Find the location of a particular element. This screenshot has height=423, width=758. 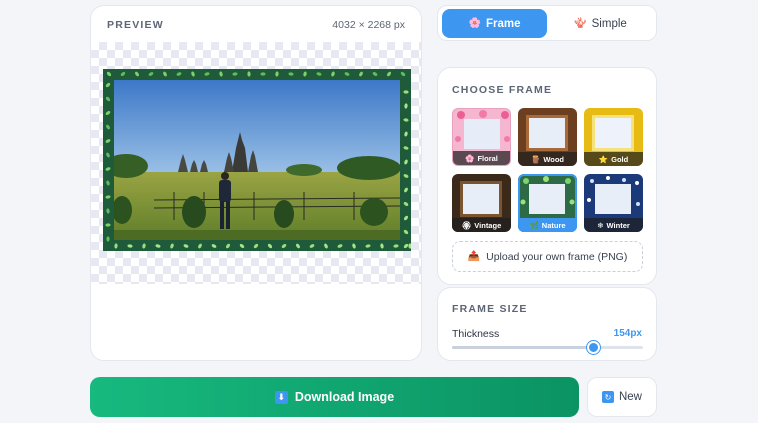

frame-option-gold: ⭐ Gold is located at coordinates (613, 137).